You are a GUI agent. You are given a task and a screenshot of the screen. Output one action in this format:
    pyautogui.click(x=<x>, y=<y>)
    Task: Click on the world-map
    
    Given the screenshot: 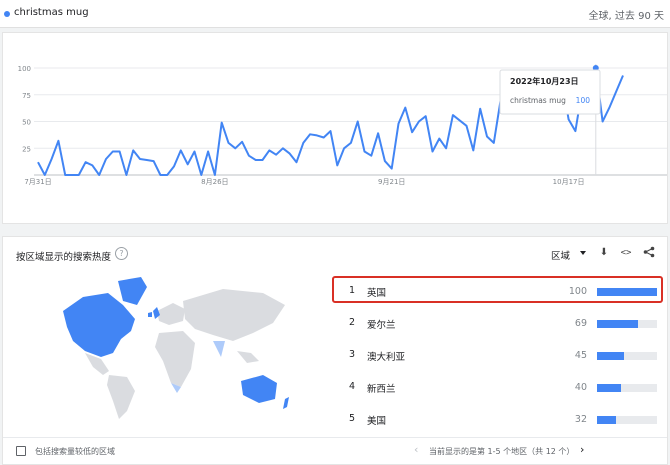 What is the action you would take?
    pyautogui.click(x=158, y=346)
    